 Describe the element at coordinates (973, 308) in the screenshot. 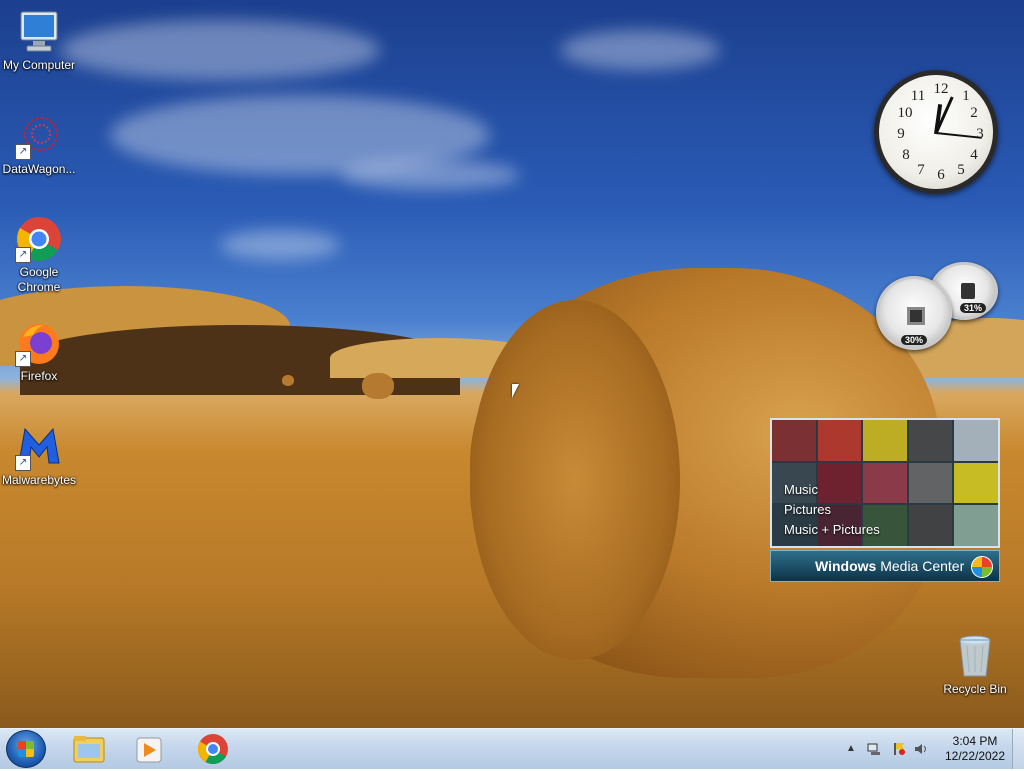

I see `memory-usage-label: 31%` at that location.